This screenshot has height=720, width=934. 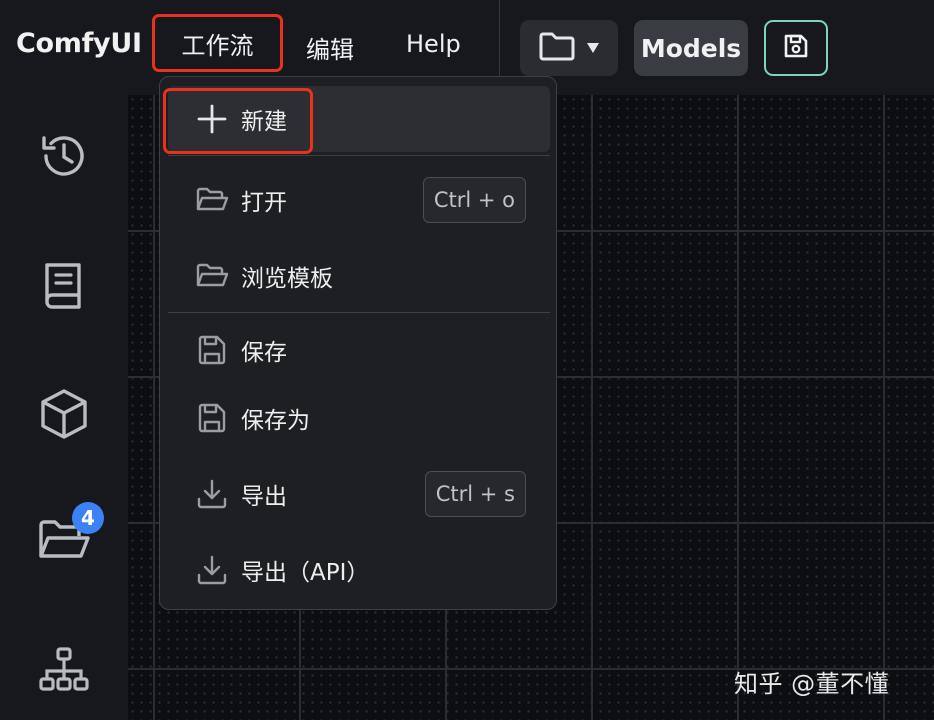 I want to click on save-button, so click(x=796, y=48).